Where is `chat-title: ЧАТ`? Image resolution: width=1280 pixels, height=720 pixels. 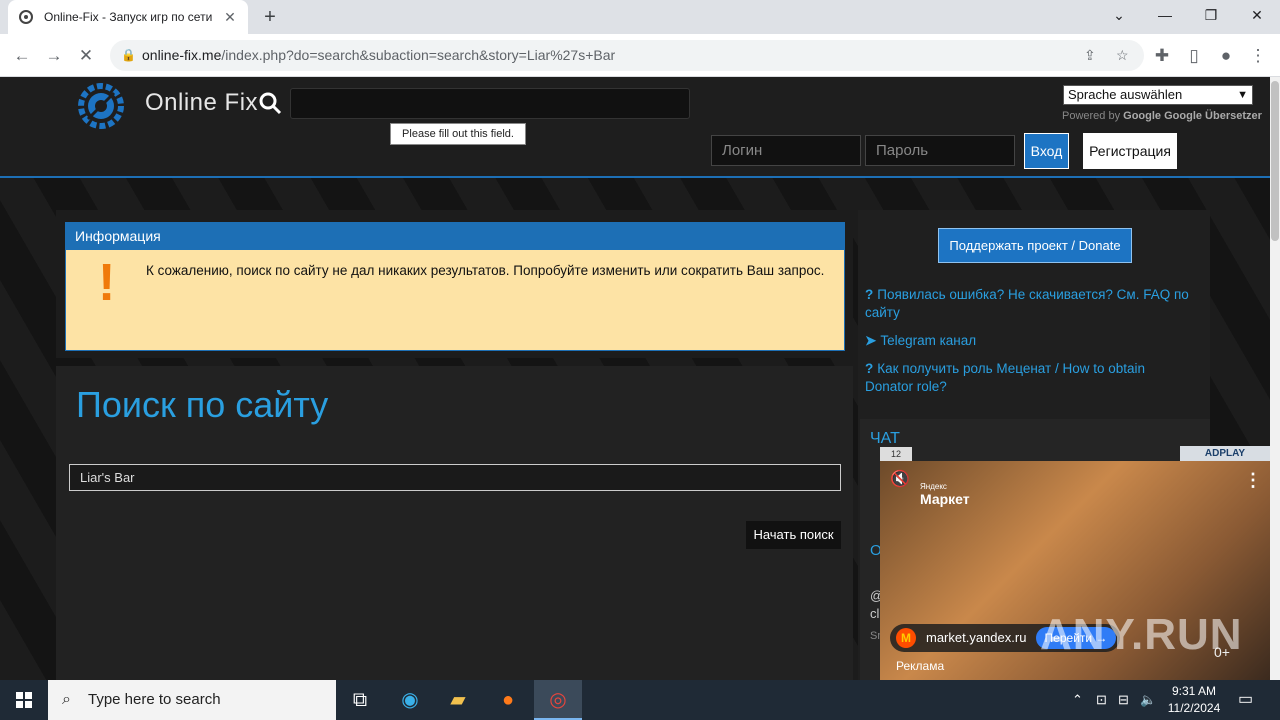
chat-title: ЧАТ is located at coordinates (885, 438).